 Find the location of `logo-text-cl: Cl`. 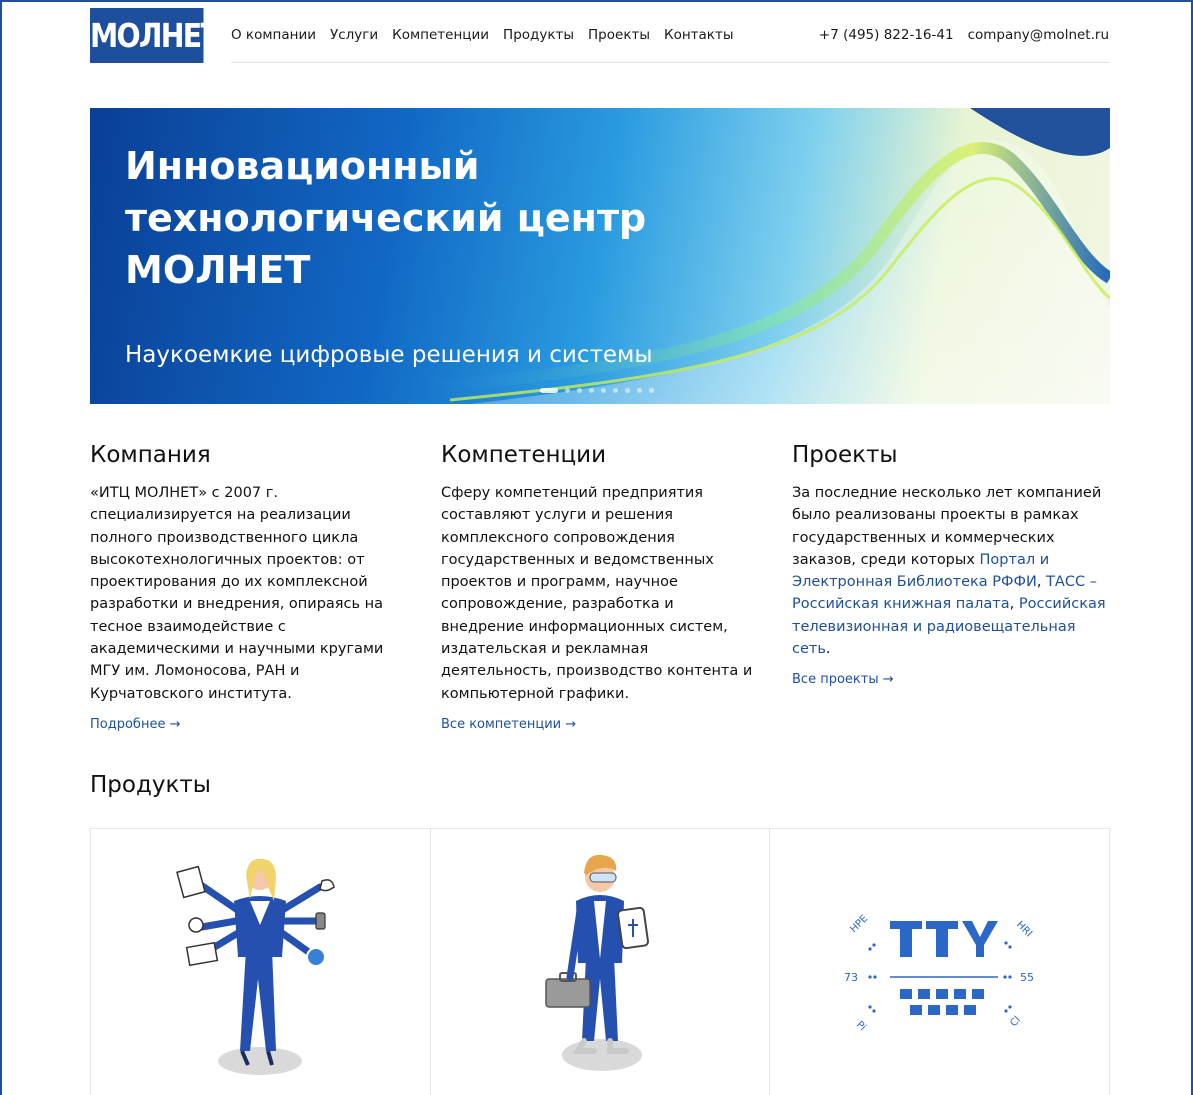

logo-text-cl: Cl is located at coordinates (1015, 1021).